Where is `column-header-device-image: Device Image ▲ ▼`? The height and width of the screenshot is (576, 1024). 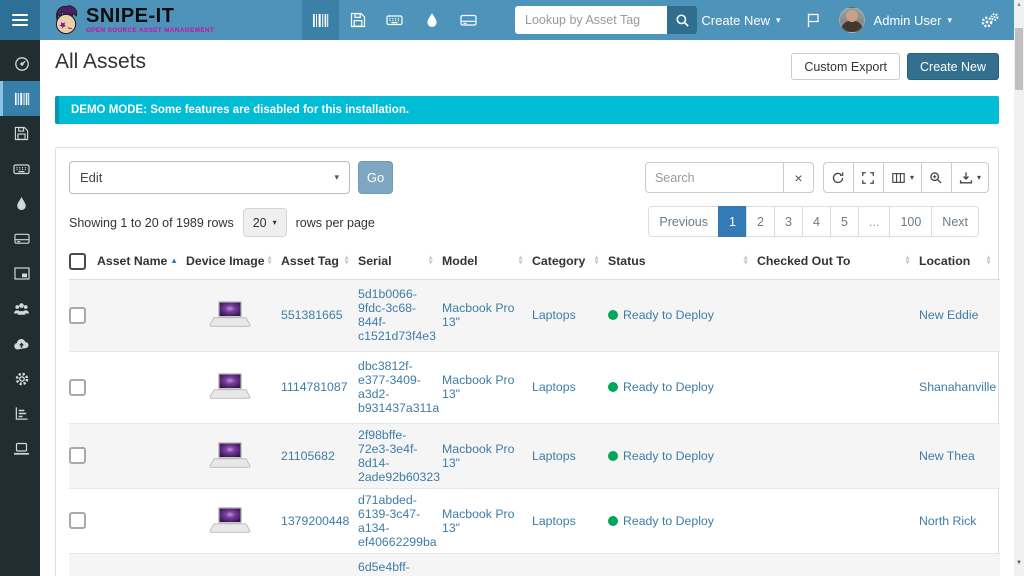 column-header-device-image: Device Image ▲ ▼ is located at coordinates (233, 262).